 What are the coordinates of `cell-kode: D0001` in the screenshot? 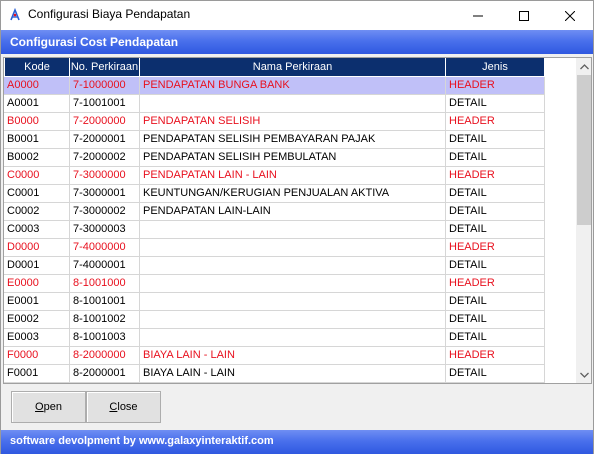 It's located at (37, 266).